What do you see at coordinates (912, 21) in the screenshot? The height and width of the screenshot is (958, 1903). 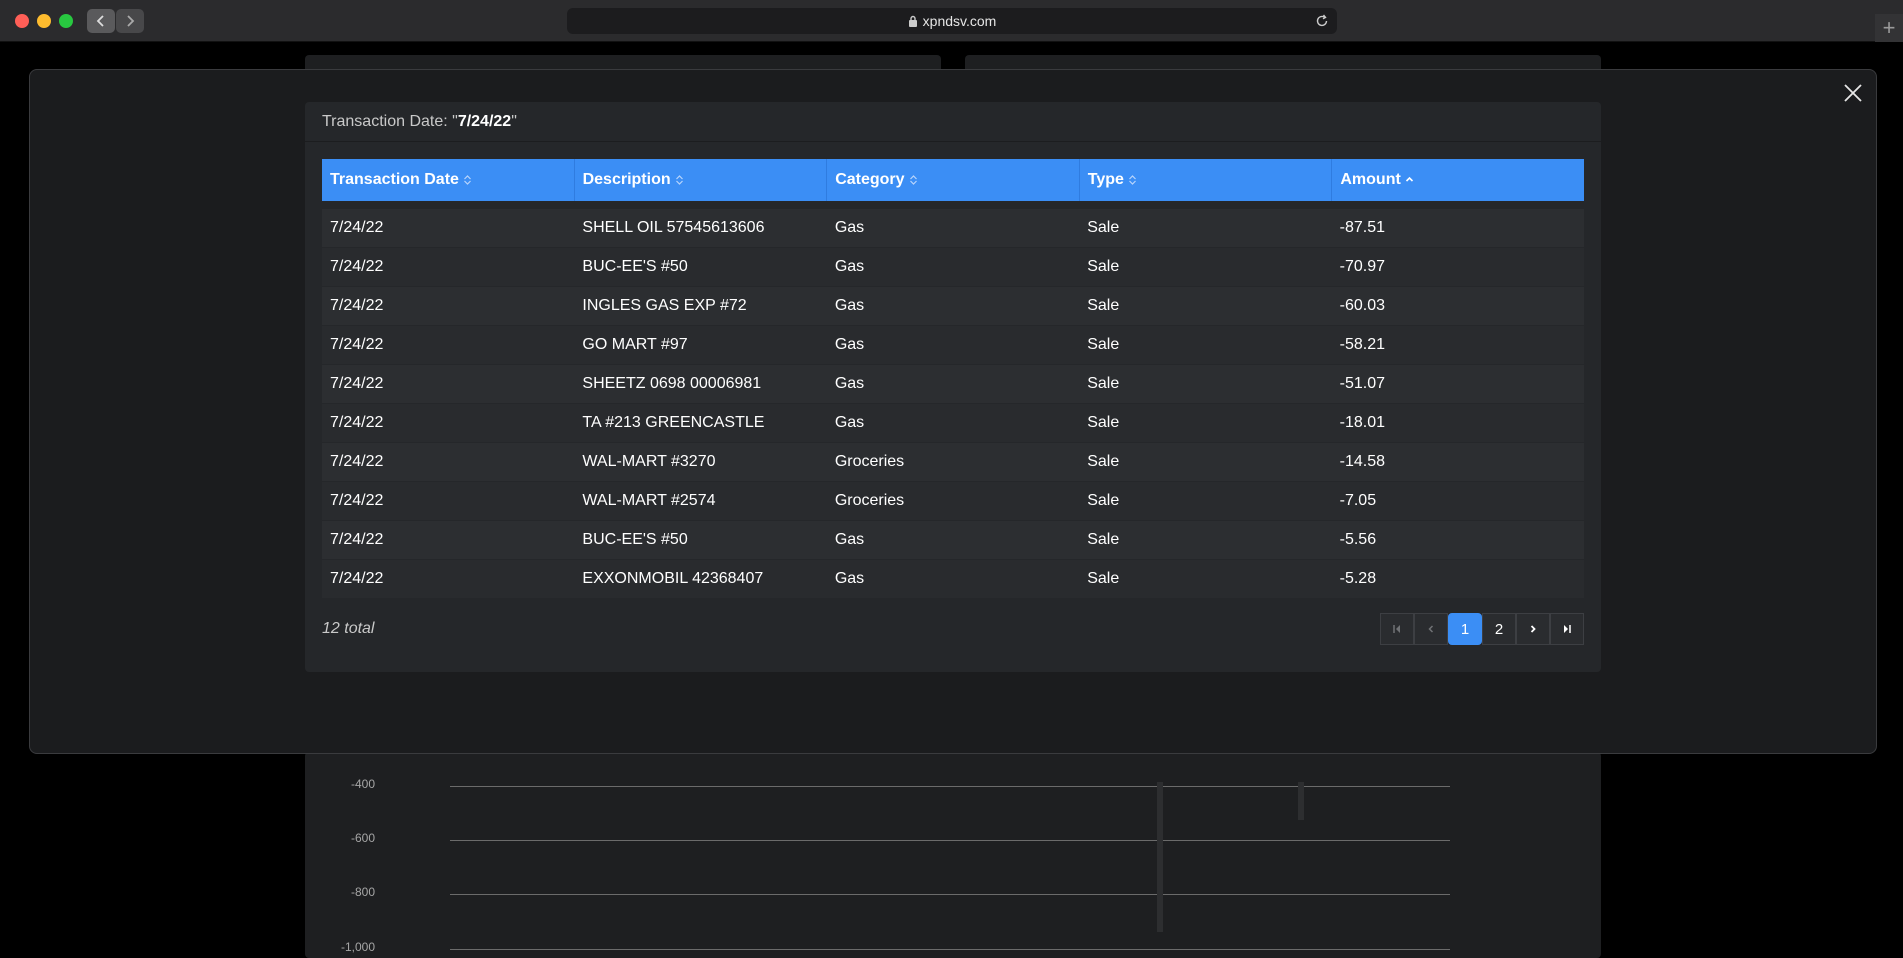 I see `lock-icon` at bounding box center [912, 21].